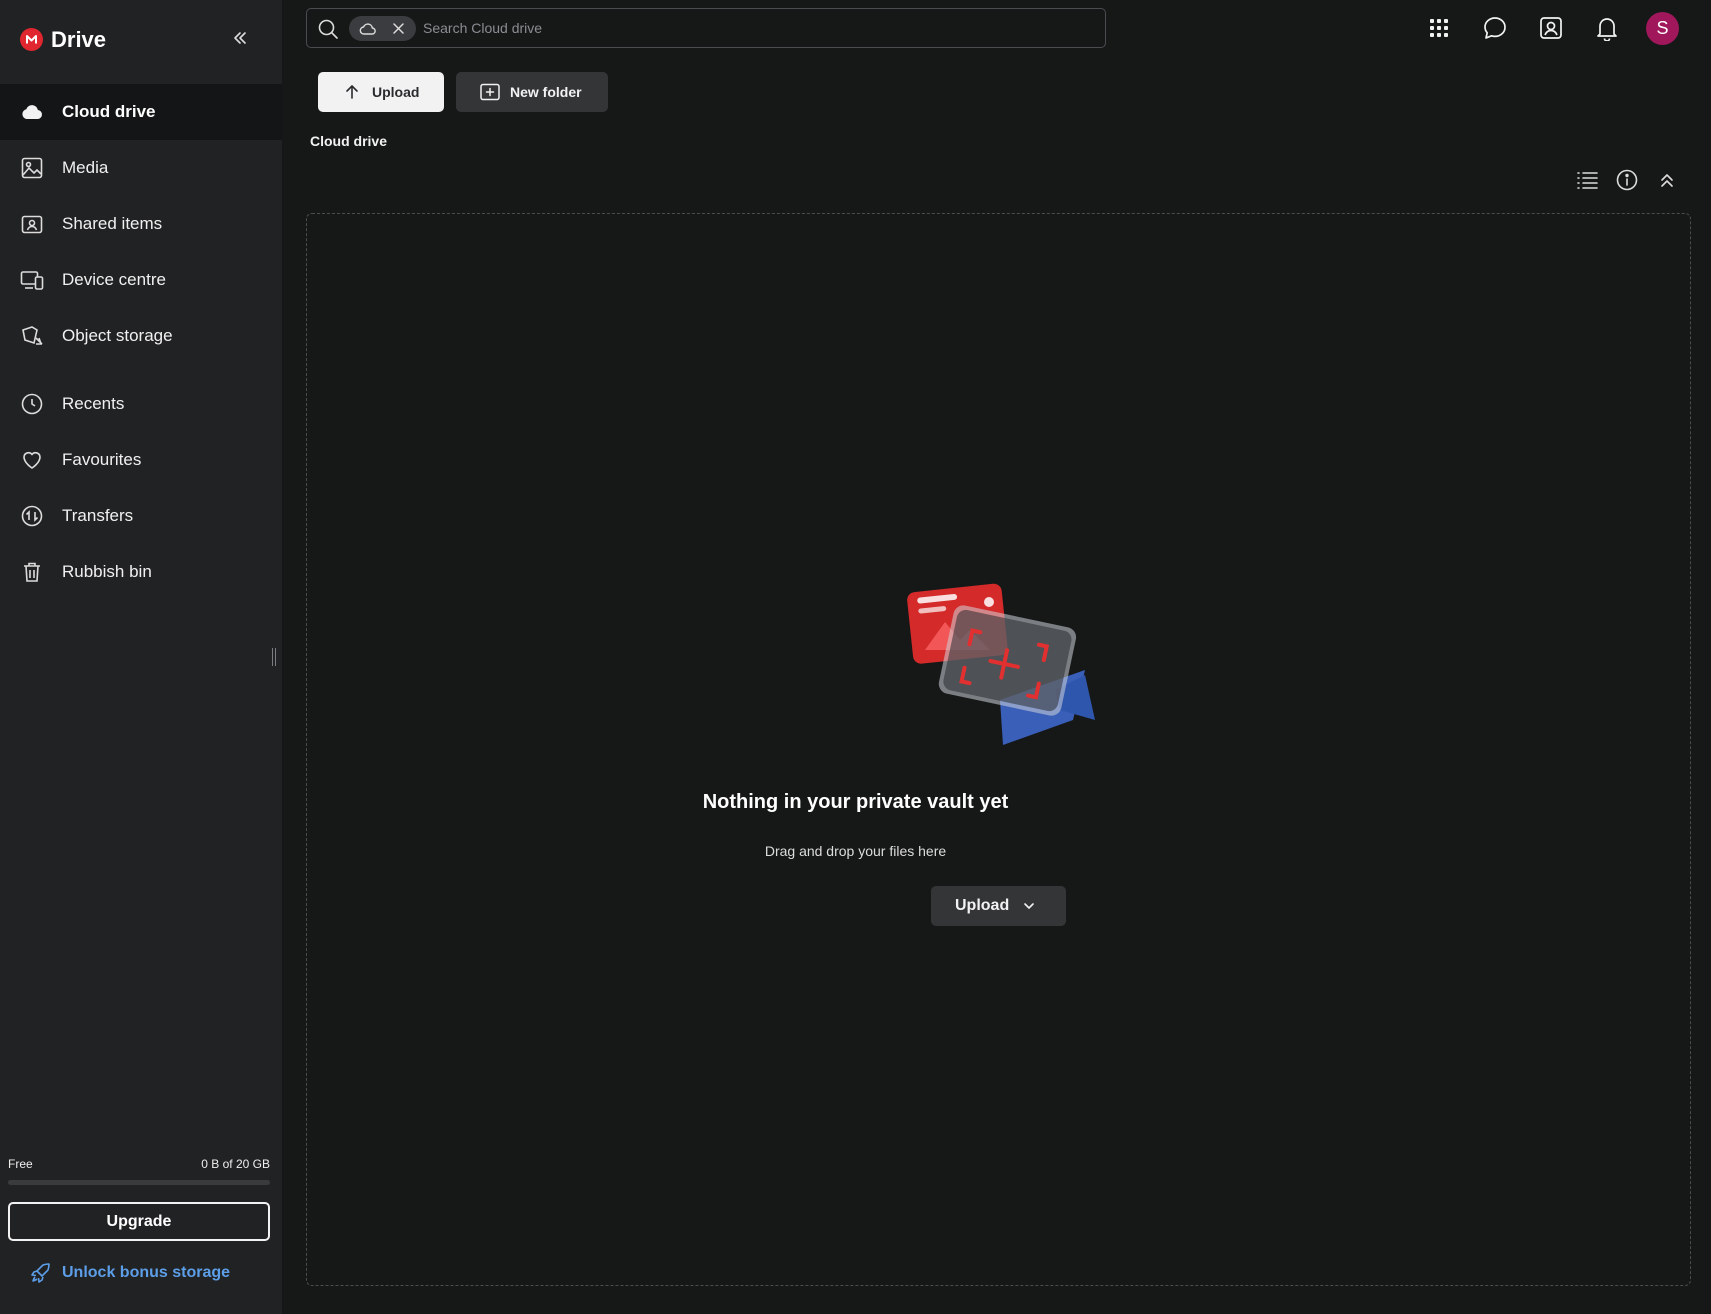 This screenshot has width=1711, height=1314. I want to click on empty-vault-illustration-icon, so click(1001, 664).